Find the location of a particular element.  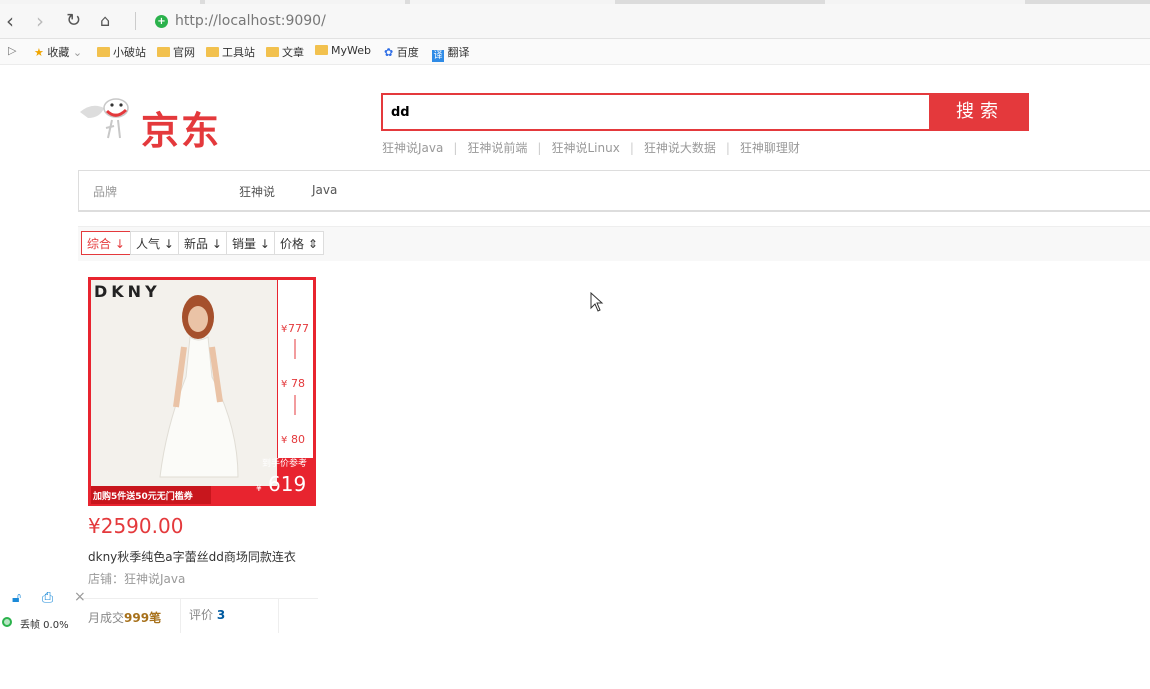

sort-price: 价格 ⇕ is located at coordinates (299, 243).